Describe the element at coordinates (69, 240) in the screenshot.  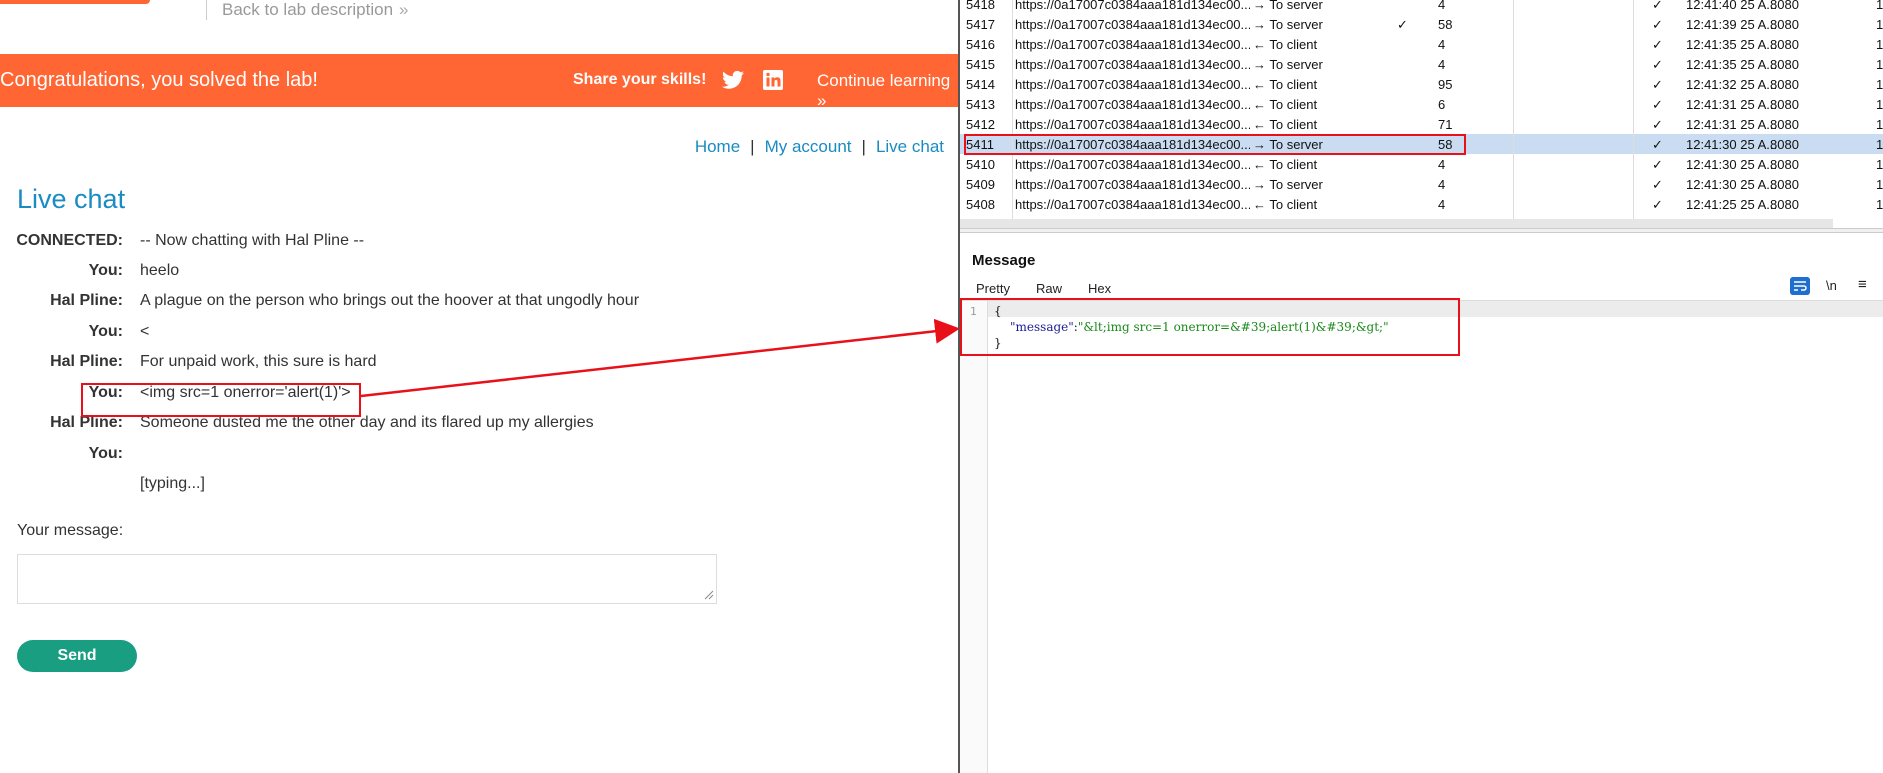
I see `chat-sender: CONNECTED:` at that location.